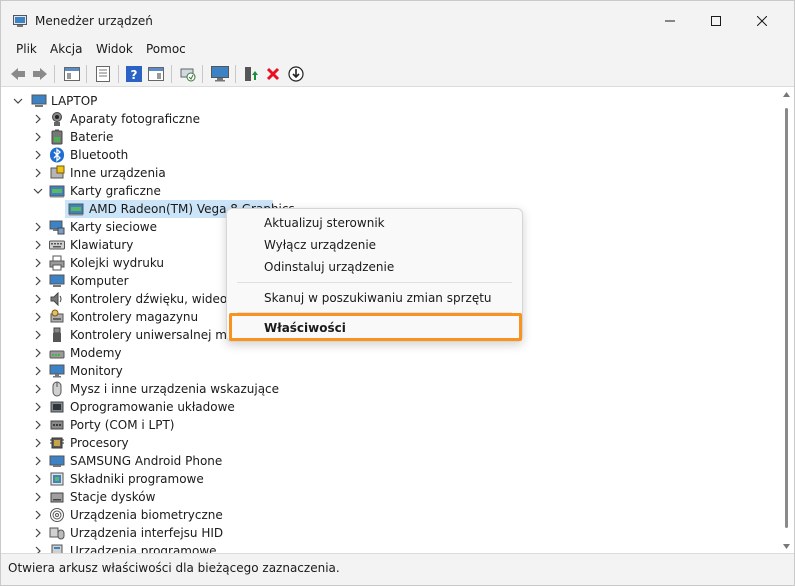 The height and width of the screenshot is (586, 795). I want to click on tree-category-row: Mysz i inne urządzenia wskazujące, so click(386, 389).